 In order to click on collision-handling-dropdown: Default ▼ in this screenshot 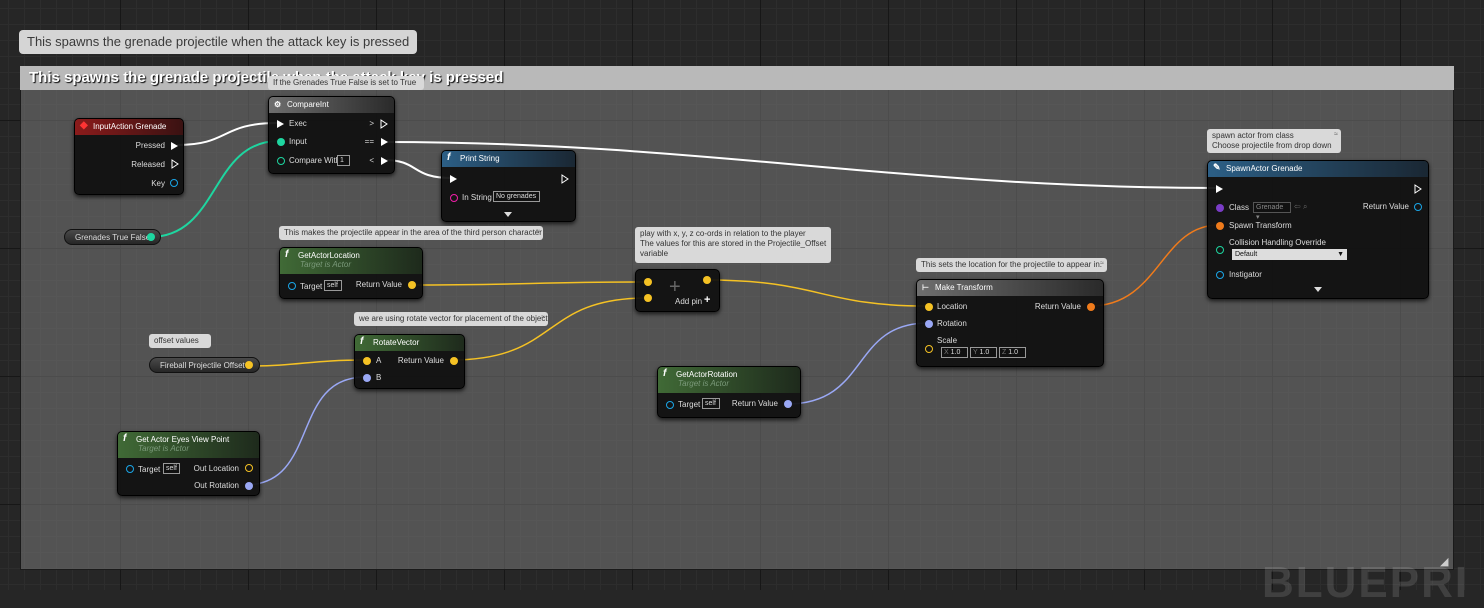, I will do `click(1289, 254)`.